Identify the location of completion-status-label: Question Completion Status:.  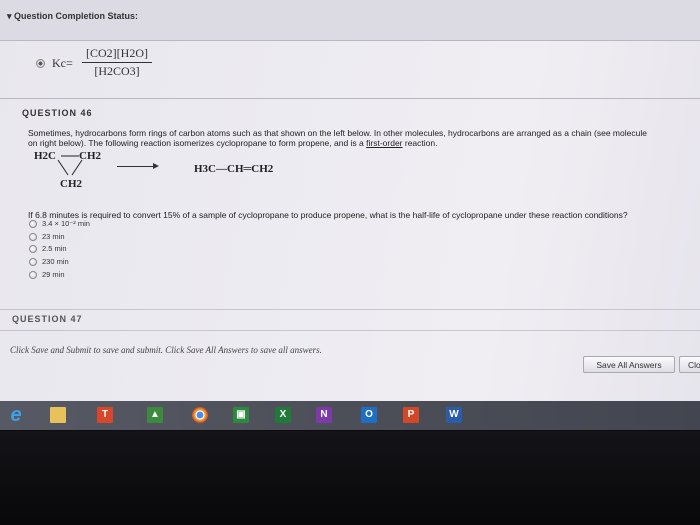
(76, 16).